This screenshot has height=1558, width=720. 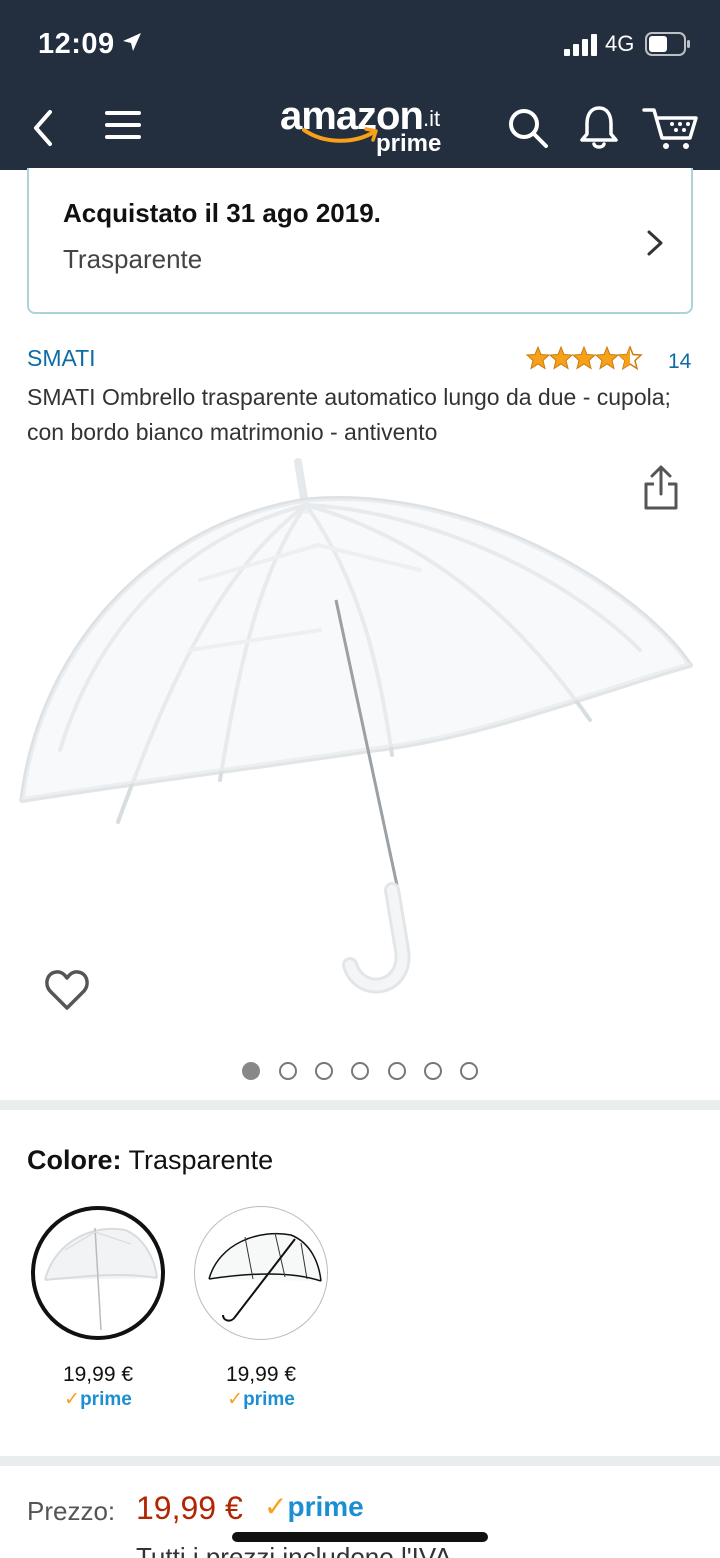 I want to click on option-2-prime-label: prime, so click(x=269, y=1399).